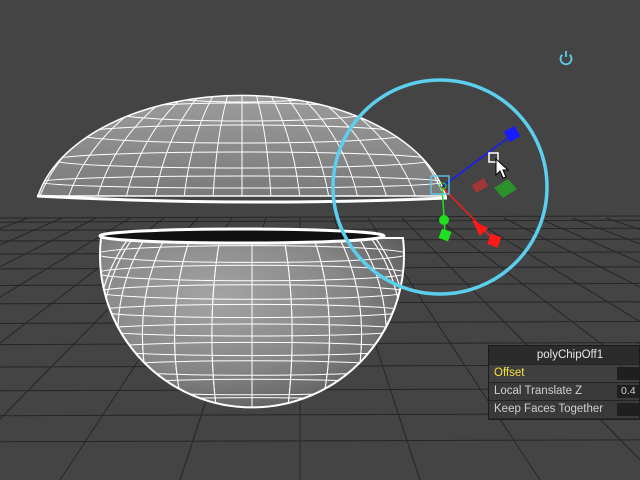 The image size is (640, 480). What do you see at coordinates (499, 165) in the screenshot?
I see `mouse-pointer-icon` at bounding box center [499, 165].